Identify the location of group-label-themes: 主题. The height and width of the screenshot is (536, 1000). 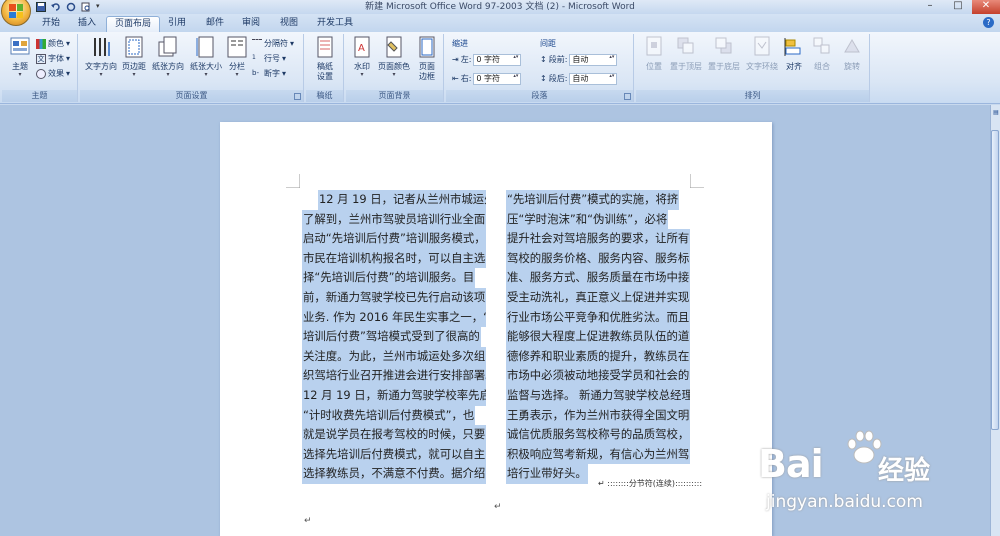
(39, 96).